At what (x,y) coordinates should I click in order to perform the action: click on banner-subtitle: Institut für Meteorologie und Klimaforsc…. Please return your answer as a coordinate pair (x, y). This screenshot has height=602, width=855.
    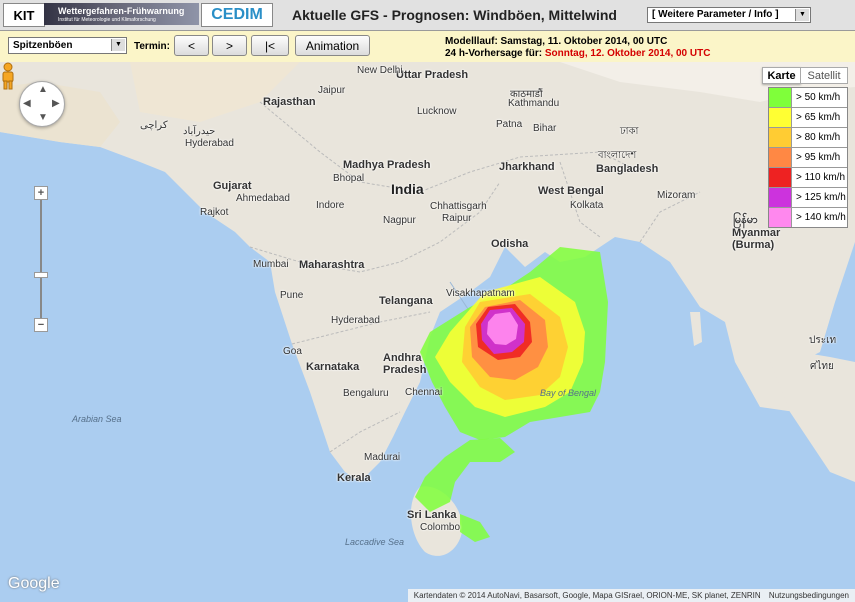
    Looking at the image, I should click on (107, 20).